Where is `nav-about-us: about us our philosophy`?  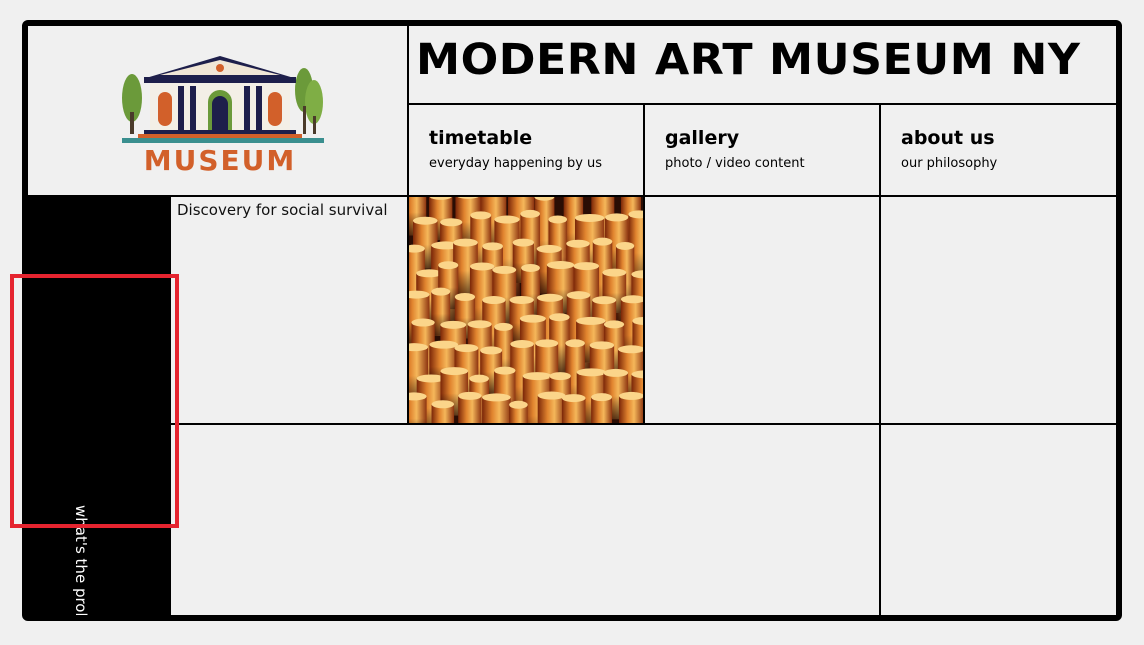 nav-about-us: about us our philosophy is located at coordinates (998, 151).